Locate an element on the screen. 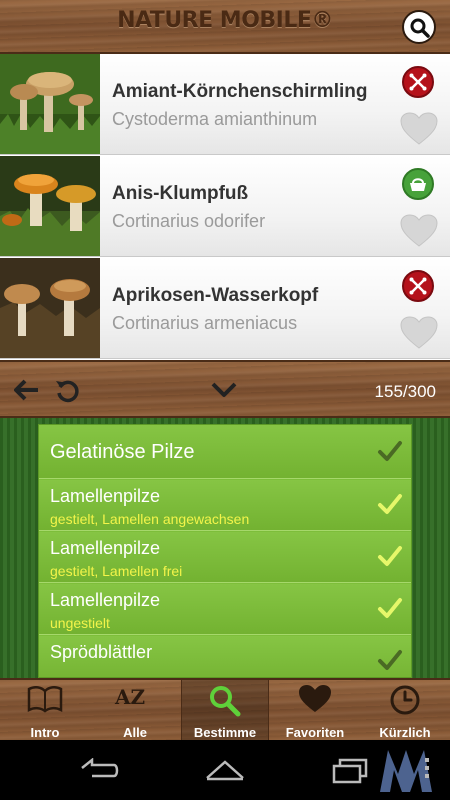  species-latin-name: Cystoderma amianthinum is located at coordinates (215, 119).